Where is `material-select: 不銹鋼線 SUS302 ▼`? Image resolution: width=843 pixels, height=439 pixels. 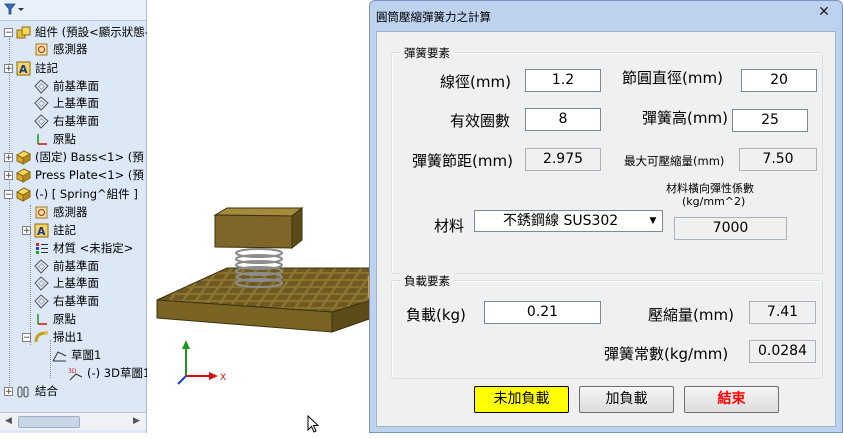 material-select: 不銹鋼線 SUS302 ▼ is located at coordinates (568, 221).